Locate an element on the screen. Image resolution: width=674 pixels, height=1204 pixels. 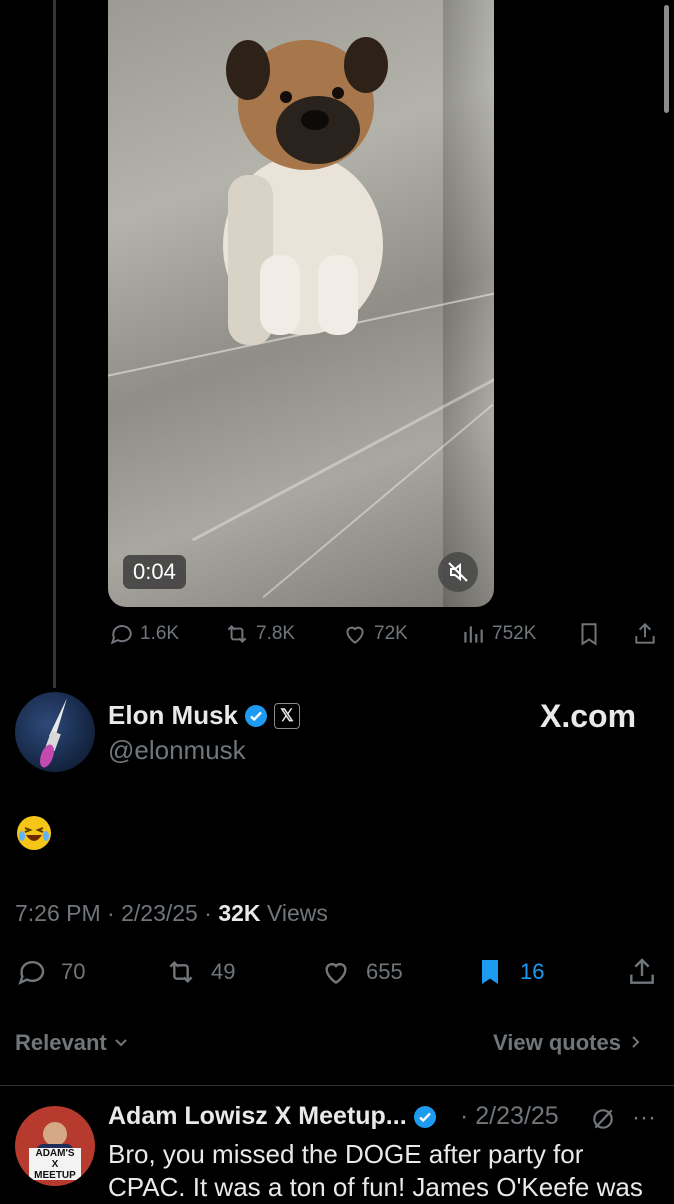
laughing-face-icon is located at coordinates (34, 834).